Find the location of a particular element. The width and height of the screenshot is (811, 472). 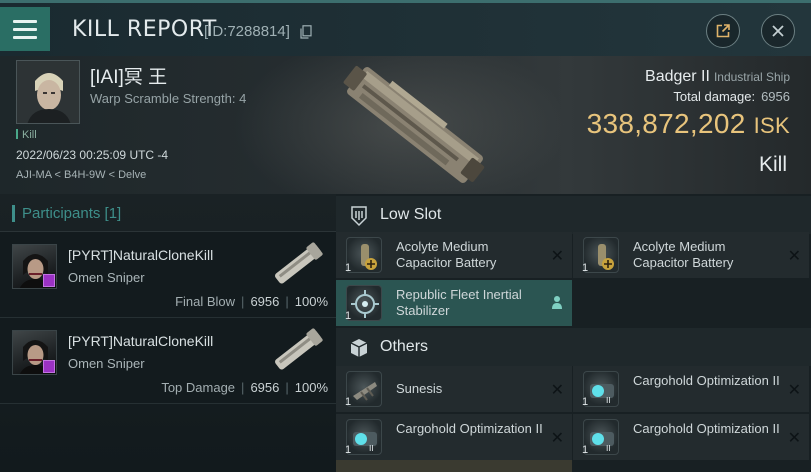

external-link-icon is located at coordinates (723, 31).